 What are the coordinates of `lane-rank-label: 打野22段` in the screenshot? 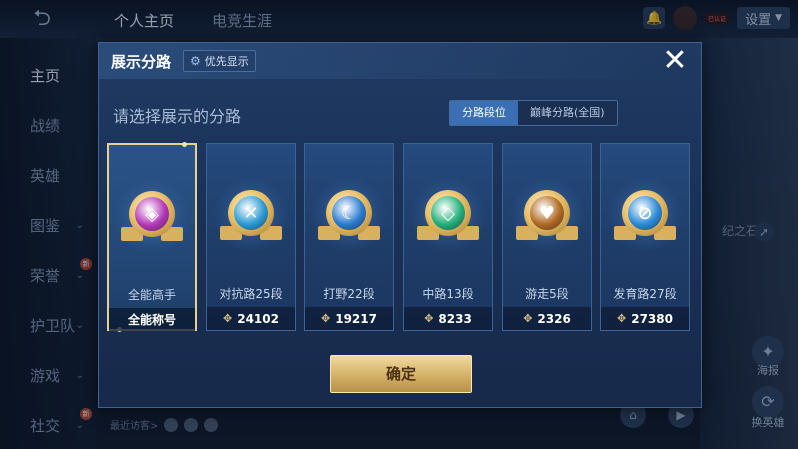 It's located at (349, 294).